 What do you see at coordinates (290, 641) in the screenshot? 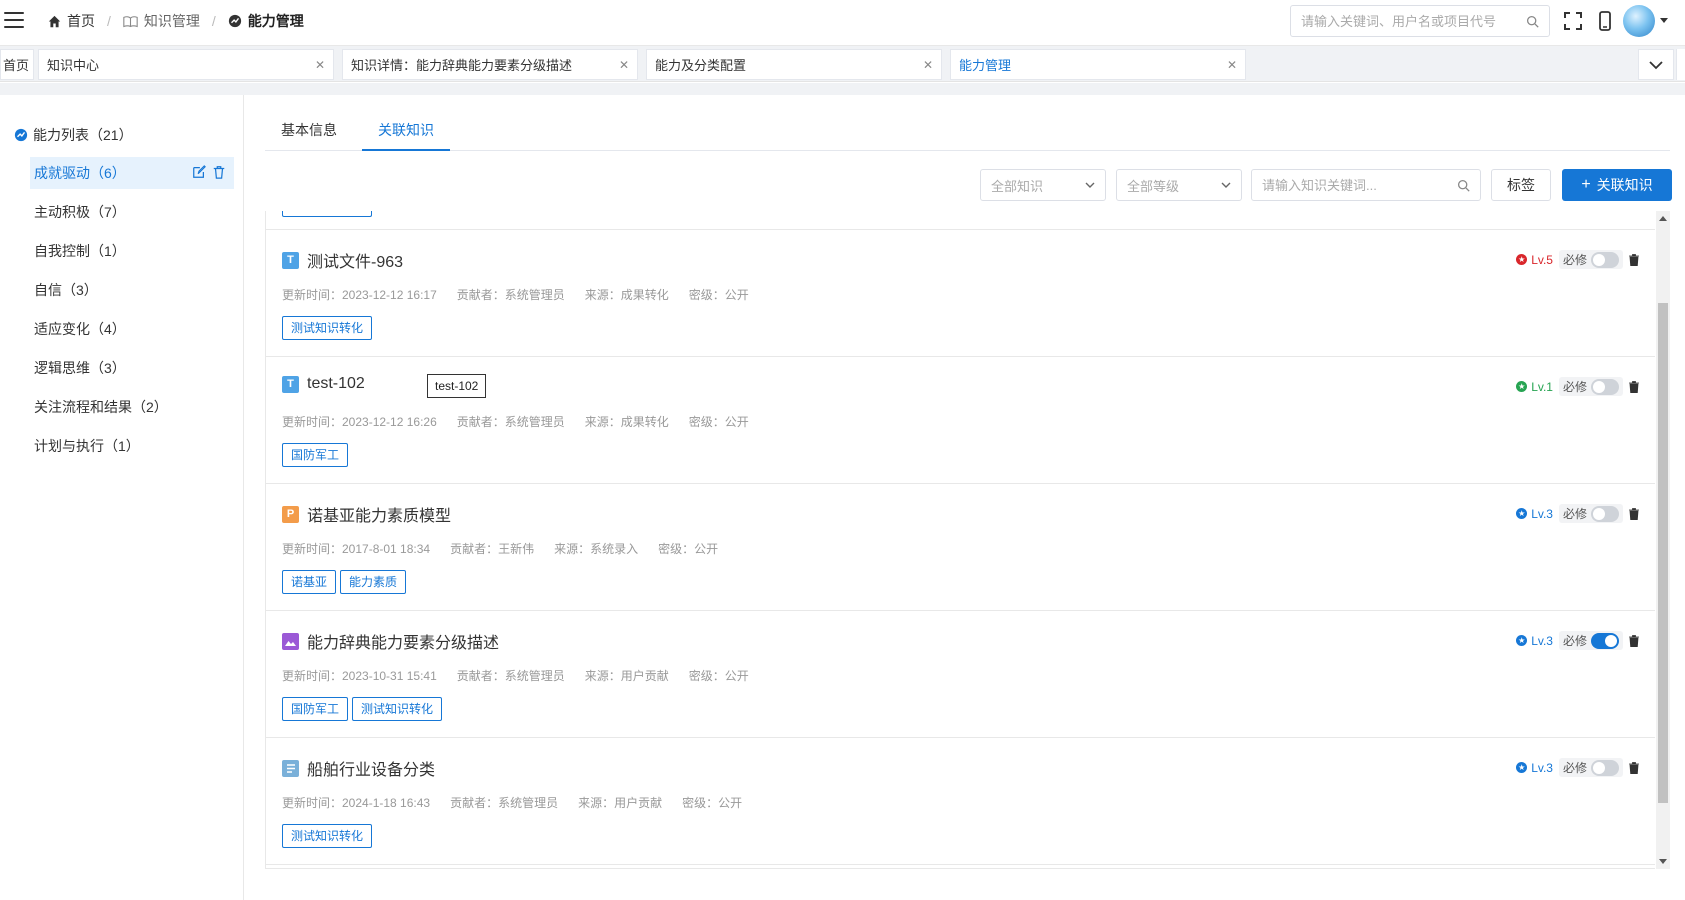
I see `image-icon` at bounding box center [290, 641].